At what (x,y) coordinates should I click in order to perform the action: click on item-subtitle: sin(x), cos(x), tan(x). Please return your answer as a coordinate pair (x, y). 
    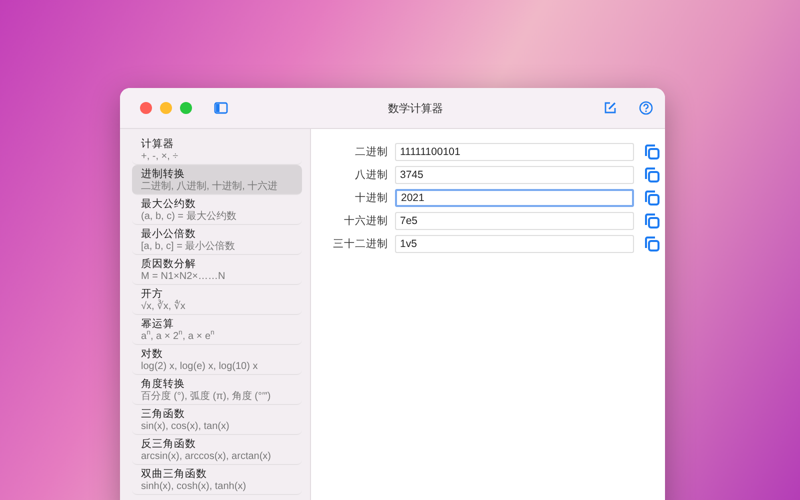
    Looking at the image, I should click on (185, 426).